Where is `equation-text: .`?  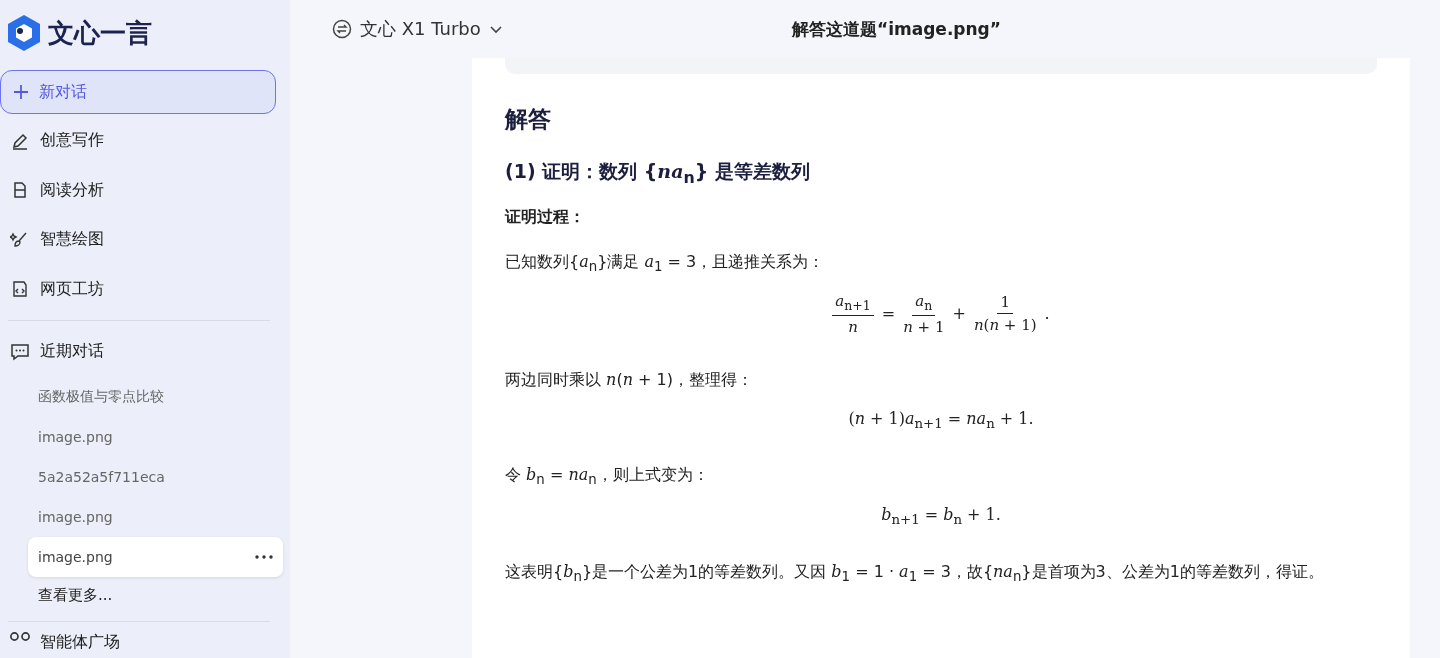 equation-text: . is located at coordinates (1047, 314).